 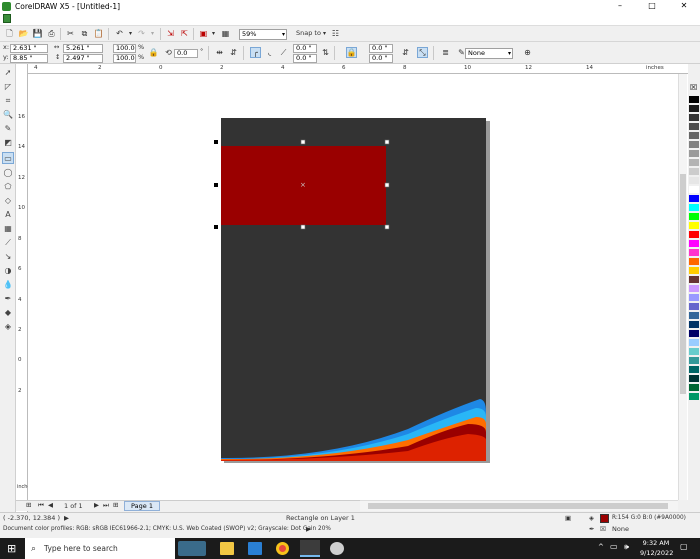 I want to click on redo-dropdown-icon: ▾, so click(x=152, y=33).